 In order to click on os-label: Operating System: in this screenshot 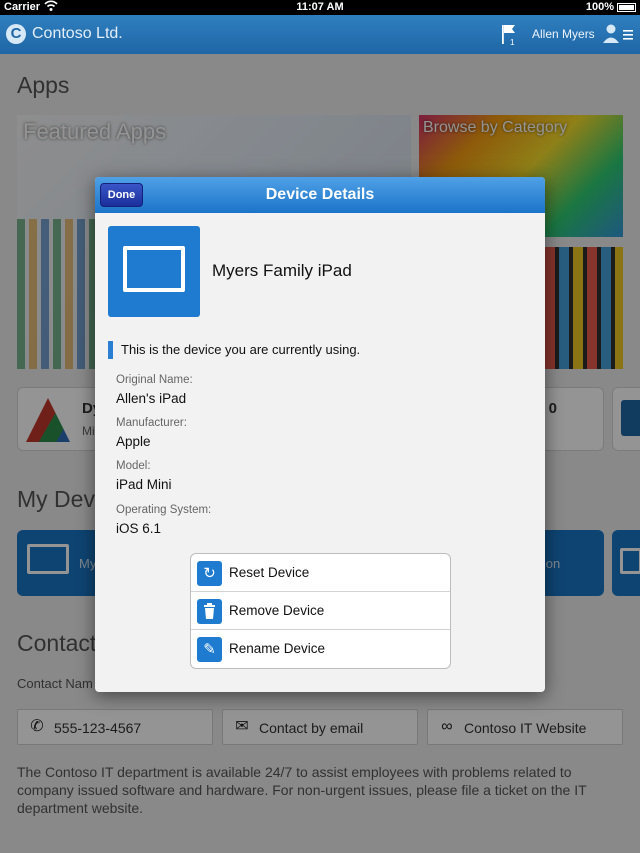, I will do `click(164, 510)`.